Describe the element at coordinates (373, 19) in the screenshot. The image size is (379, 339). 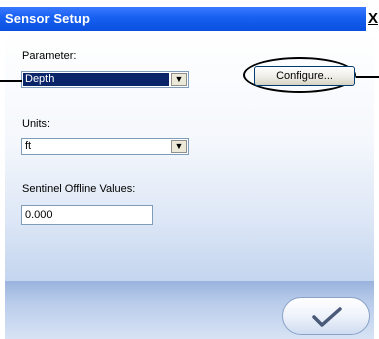
I see `close-button: X` at that location.